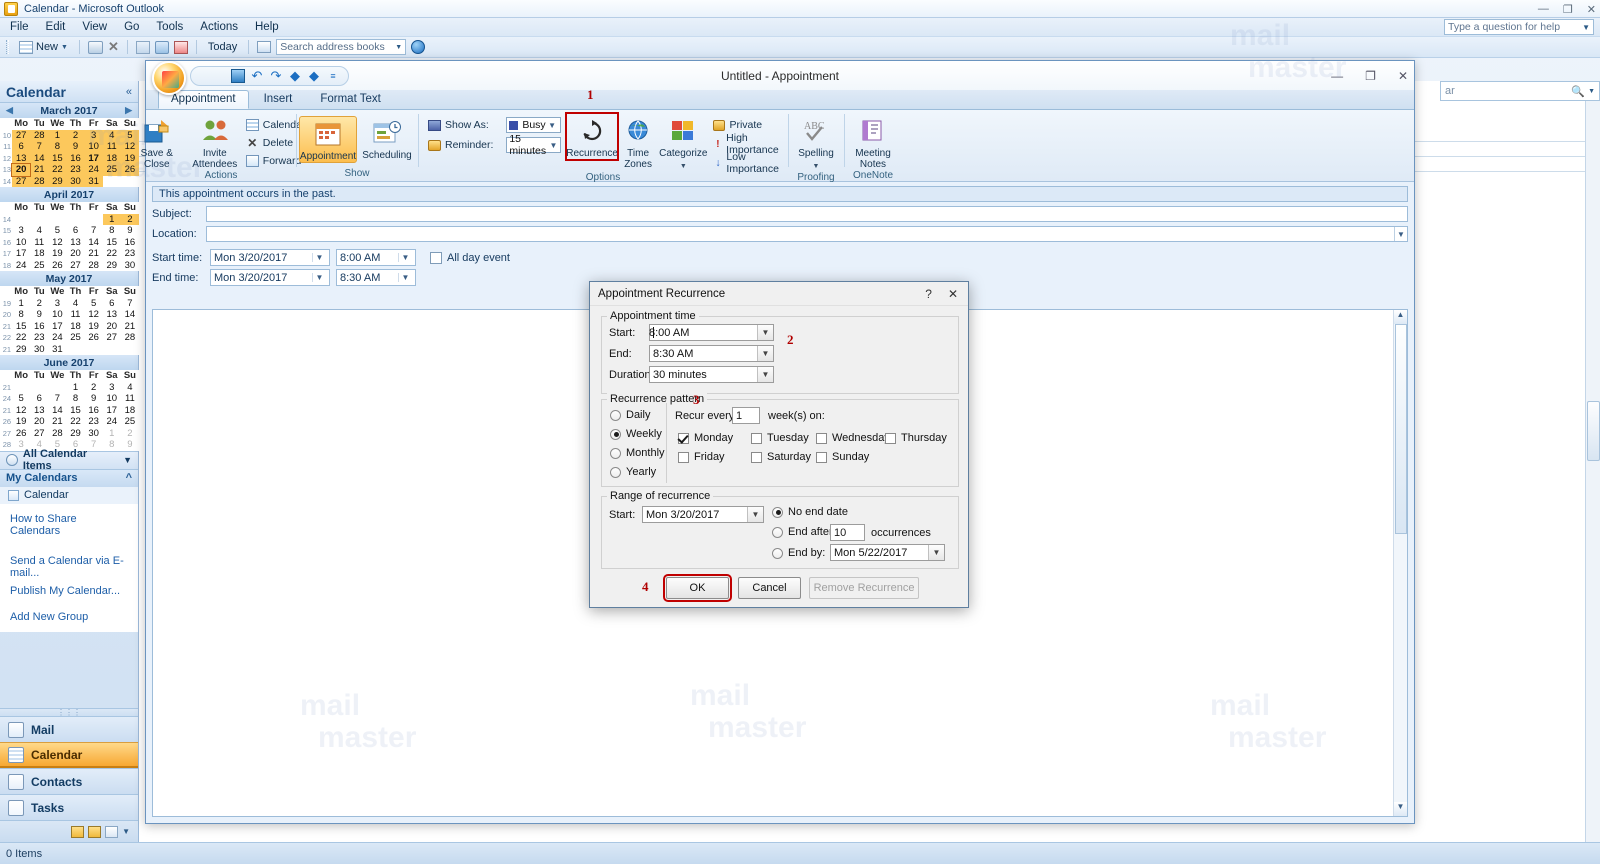 The width and height of the screenshot is (1600, 864). I want to click on show-as-dropdown: Busy ▼, so click(534, 125).